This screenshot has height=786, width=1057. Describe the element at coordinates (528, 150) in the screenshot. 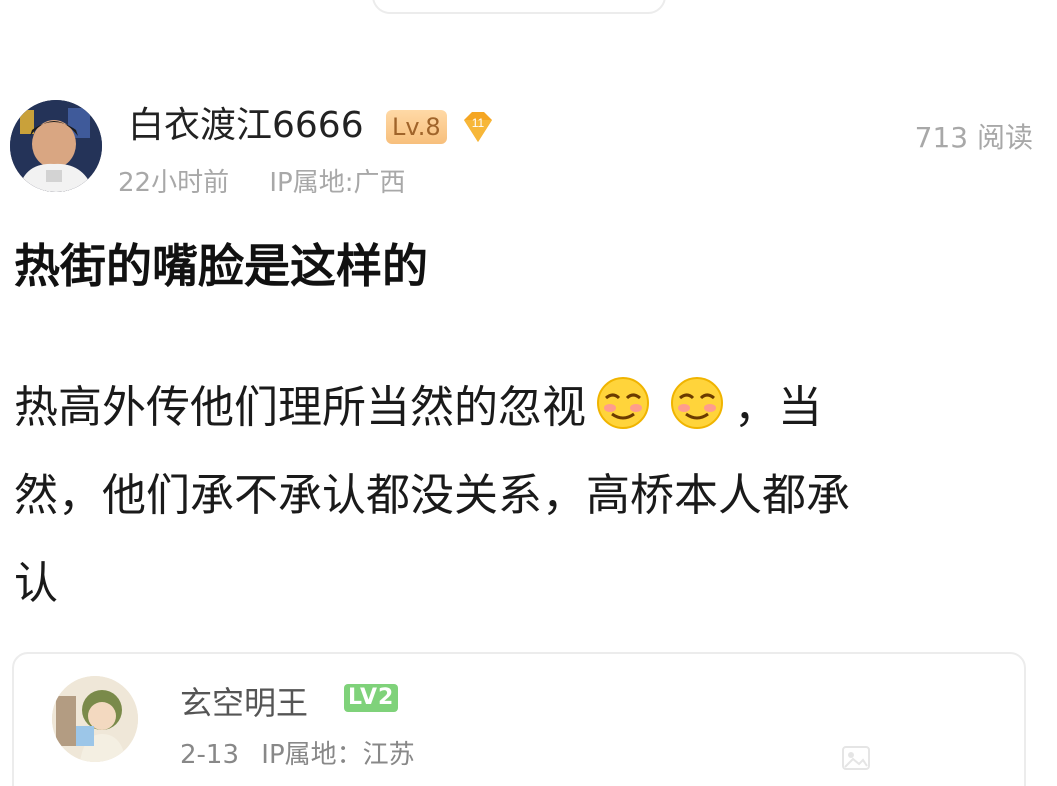

I see `post-header: 白衣渡江6666 Lv.8 11 713 阅读 22小时前 IP属地:广西` at that location.